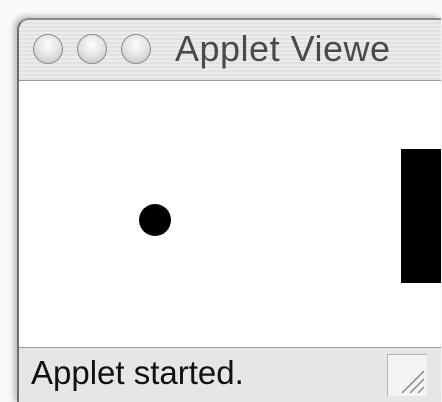 The image size is (442, 402). I want to click on title-bar: Applet Viewe, so click(230, 50).